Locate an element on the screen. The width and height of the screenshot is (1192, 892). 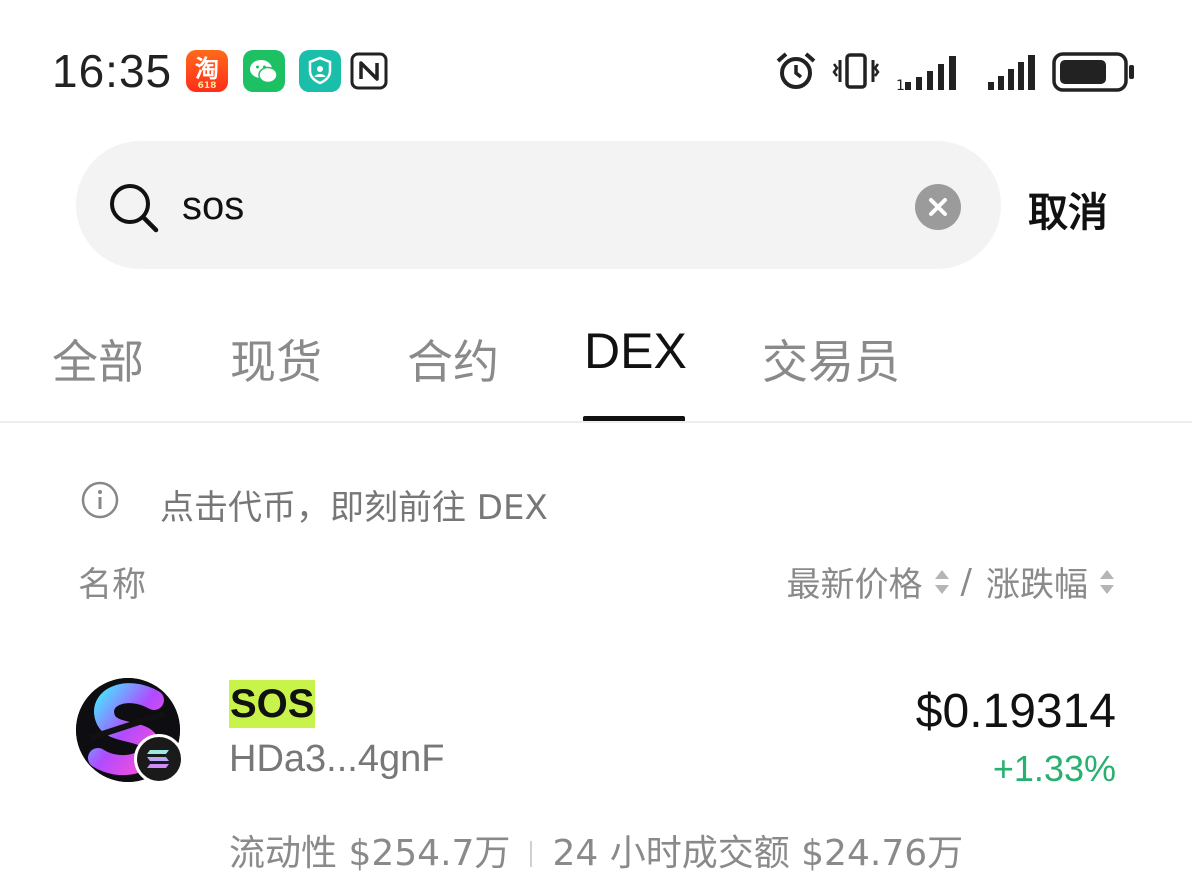
token-change: +1.33% is located at coordinates (1054, 768).